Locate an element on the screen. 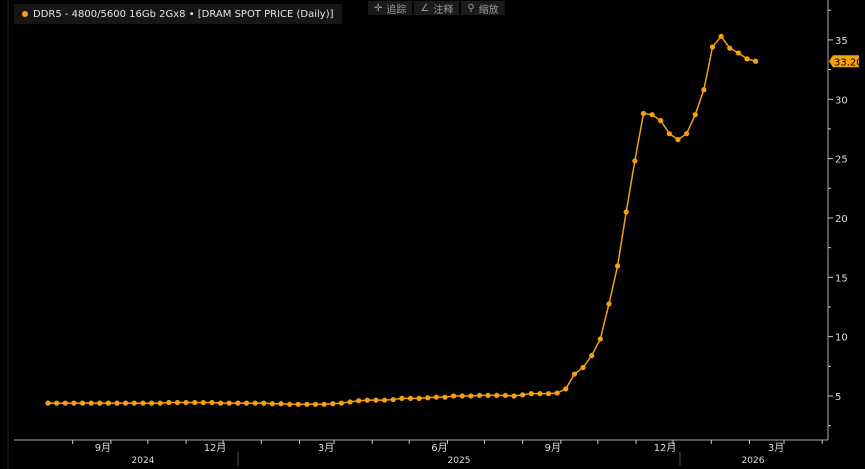 Image resolution: width=865 pixels, height=469 pixels. y-tick-label: 10 is located at coordinates (841, 338).